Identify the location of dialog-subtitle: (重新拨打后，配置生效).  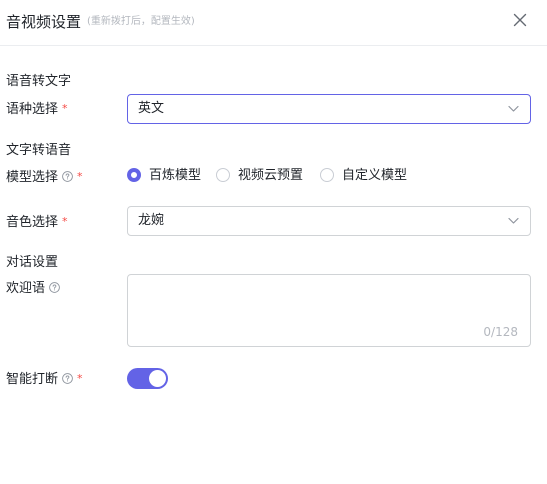
(141, 21).